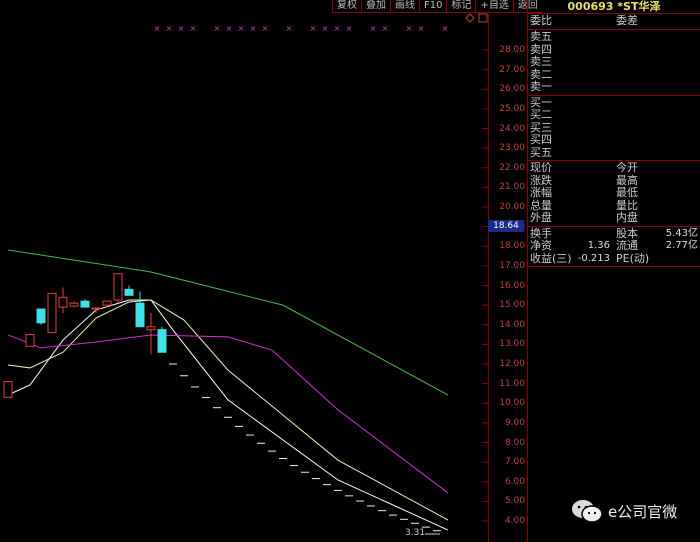 The width and height of the screenshot is (700, 542). Describe the element at coordinates (681, 245) in the screenshot. I see `float-value: 2.77亿` at that location.